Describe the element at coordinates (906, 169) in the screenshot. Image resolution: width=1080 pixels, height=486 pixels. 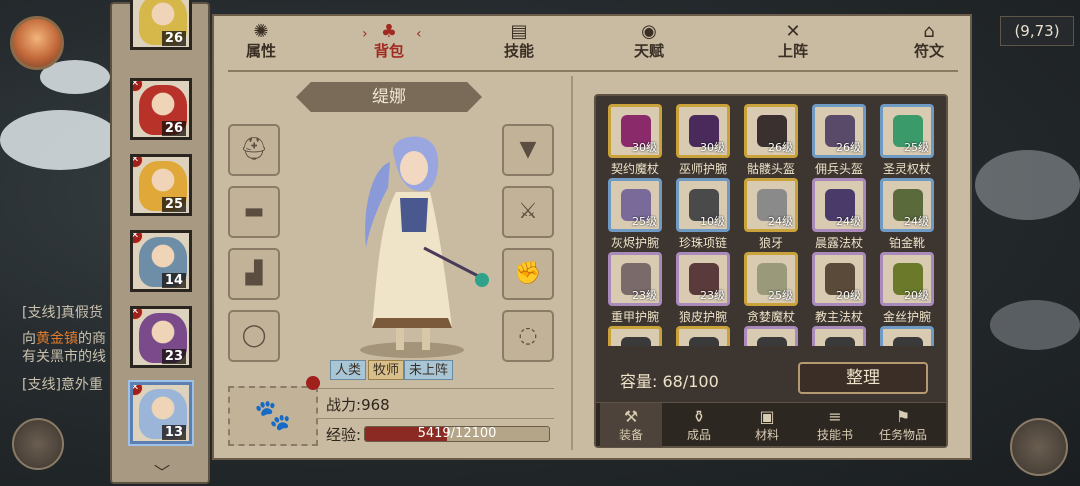
I see `item-name: 圣灵权杖` at that location.